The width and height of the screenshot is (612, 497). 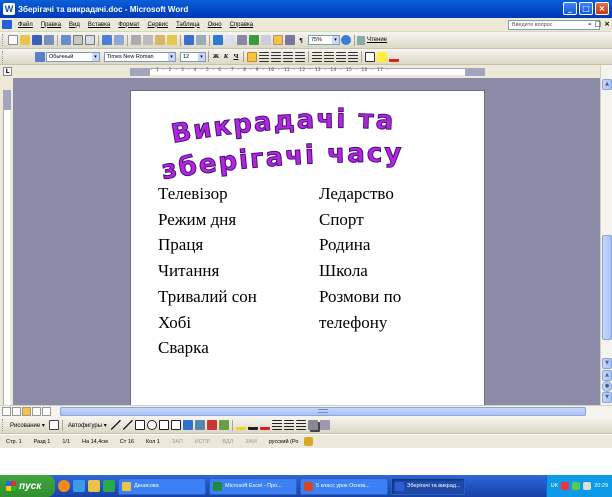 I want to click on status-track-changes: ИСПР, so click(x=203, y=442).